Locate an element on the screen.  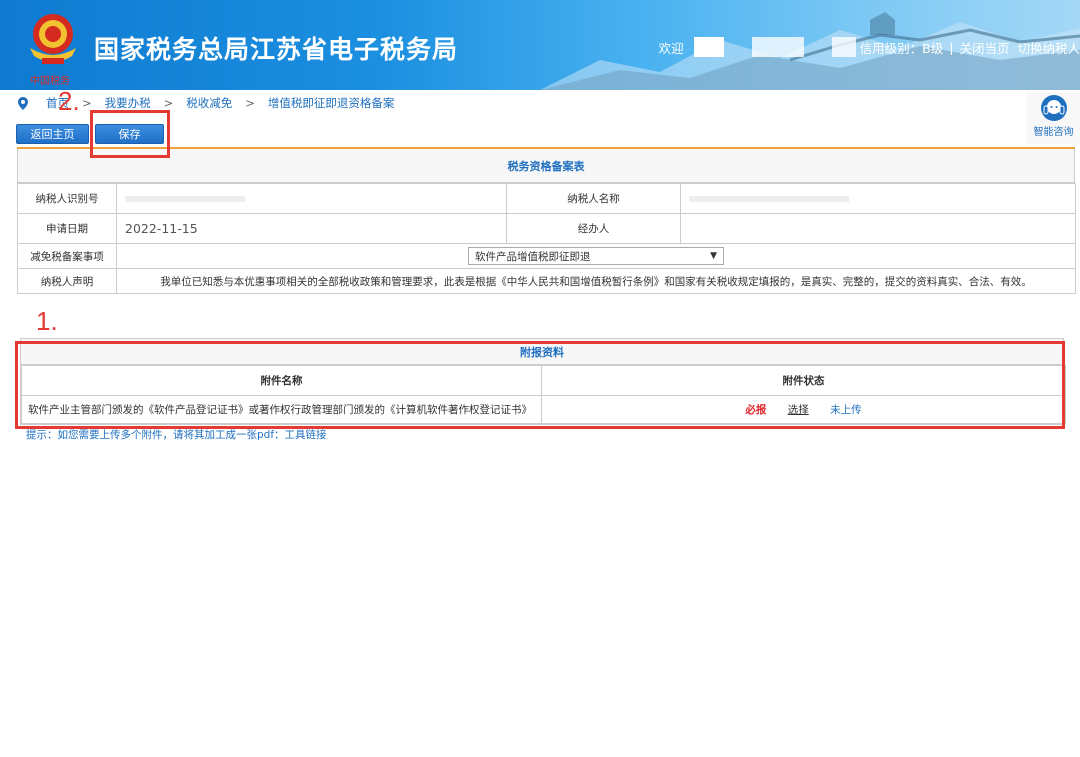
headset-icon is located at coordinates (1053, 108).